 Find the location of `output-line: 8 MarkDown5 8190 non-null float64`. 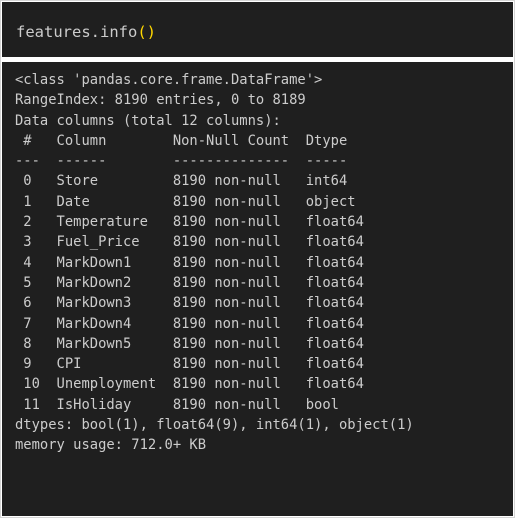

output-line: 8 MarkDown5 8190 non-null float64 is located at coordinates (189, 343).